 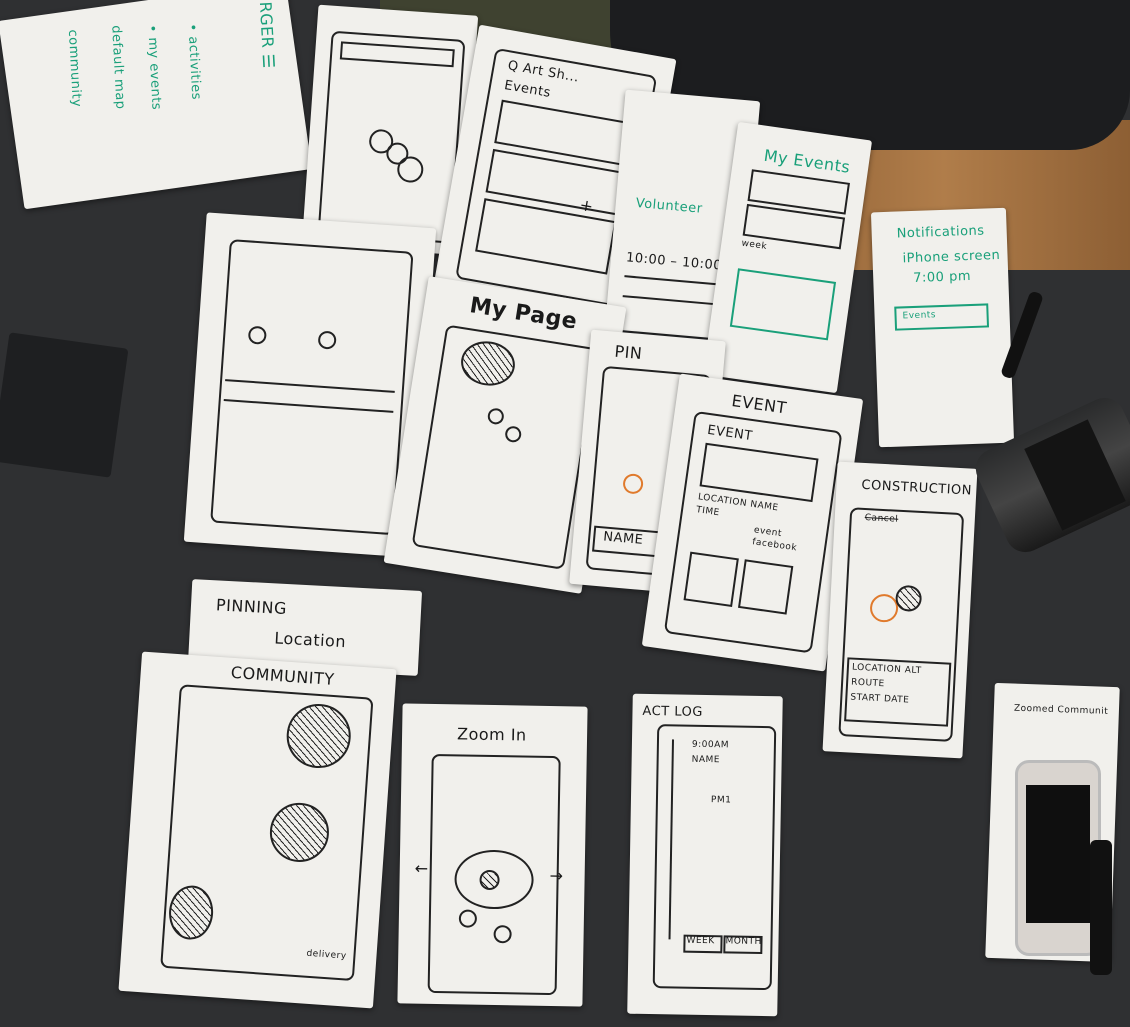 I want to click on burger-line-0: BURGER ☰, so click(x=266, y=35).